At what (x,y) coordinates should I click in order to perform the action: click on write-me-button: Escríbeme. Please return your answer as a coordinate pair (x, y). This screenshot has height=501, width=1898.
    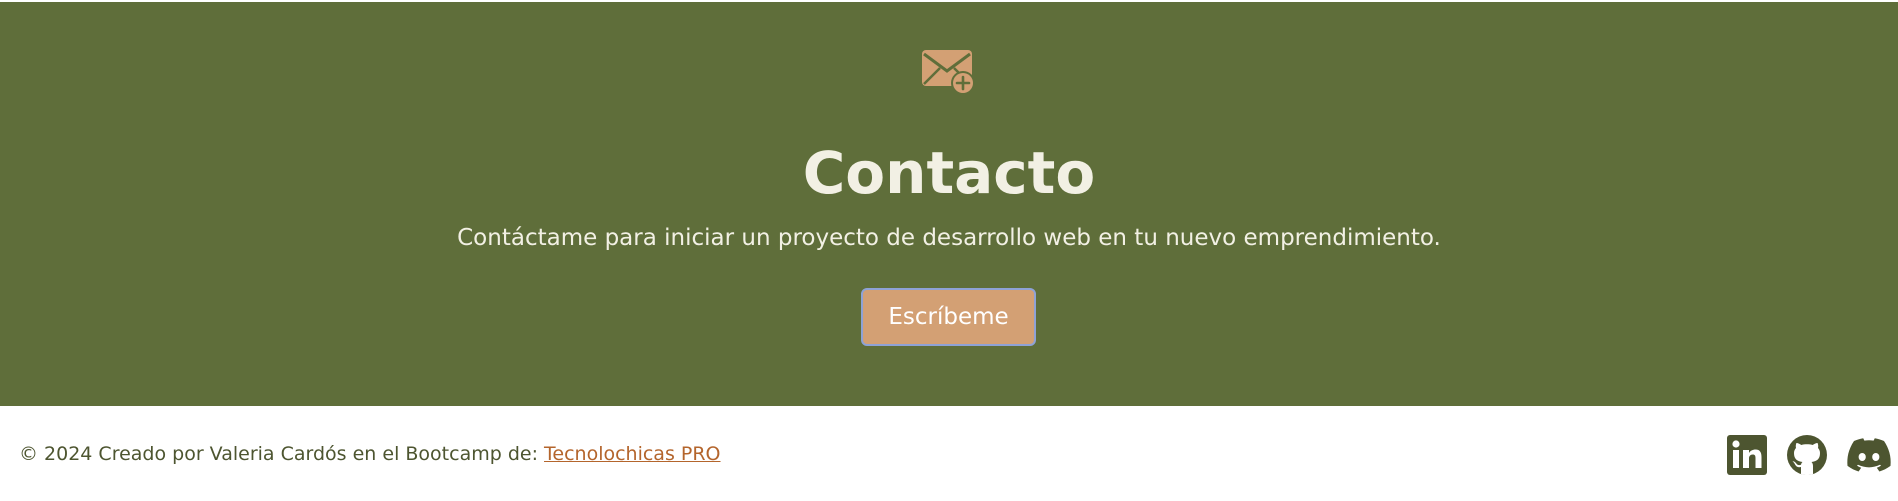
    Looking at the image, I should click on (948, 317).